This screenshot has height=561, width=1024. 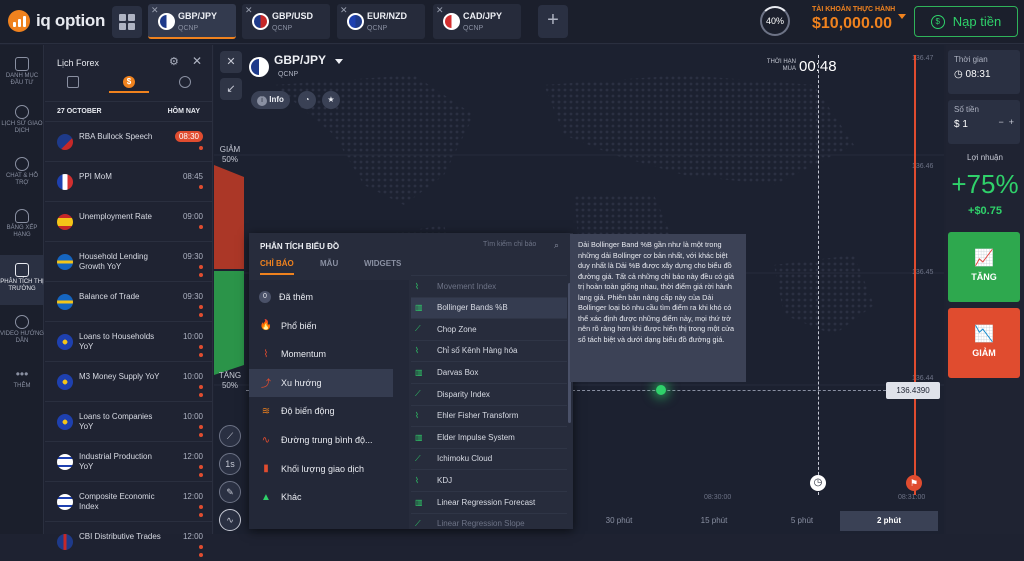 I want to click on tab-indicators: CHỈ BÁO, so click(x=277, y=267).